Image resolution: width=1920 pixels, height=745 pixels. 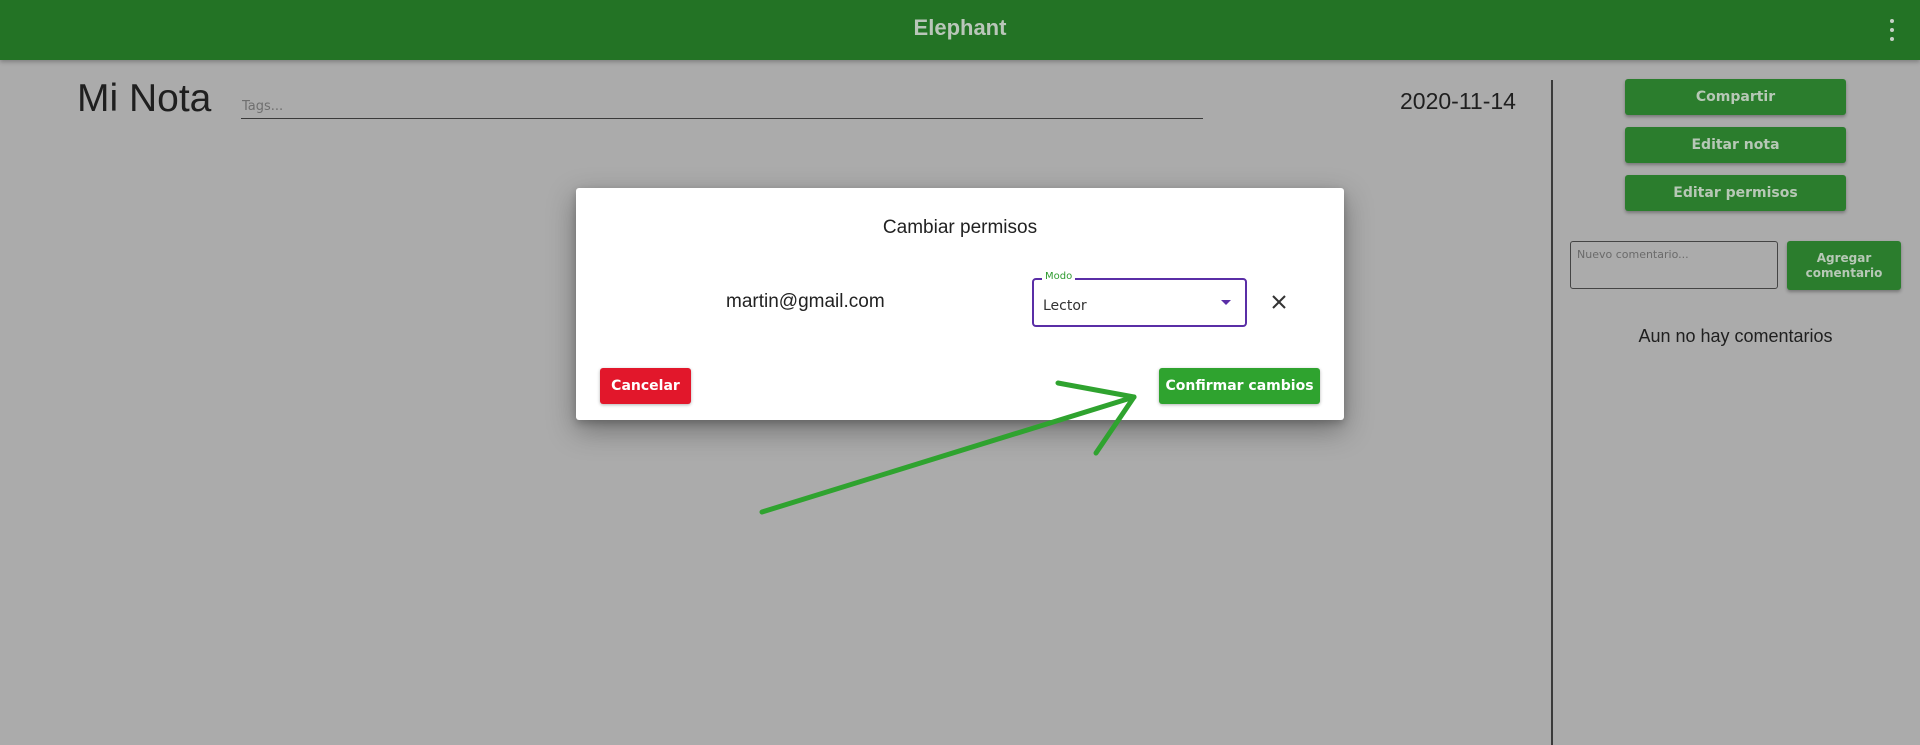 What do you see at coordinates (1226, 302) in the screenshot?
I see `chevron-down-icon` at bounding box center [1226, 302].